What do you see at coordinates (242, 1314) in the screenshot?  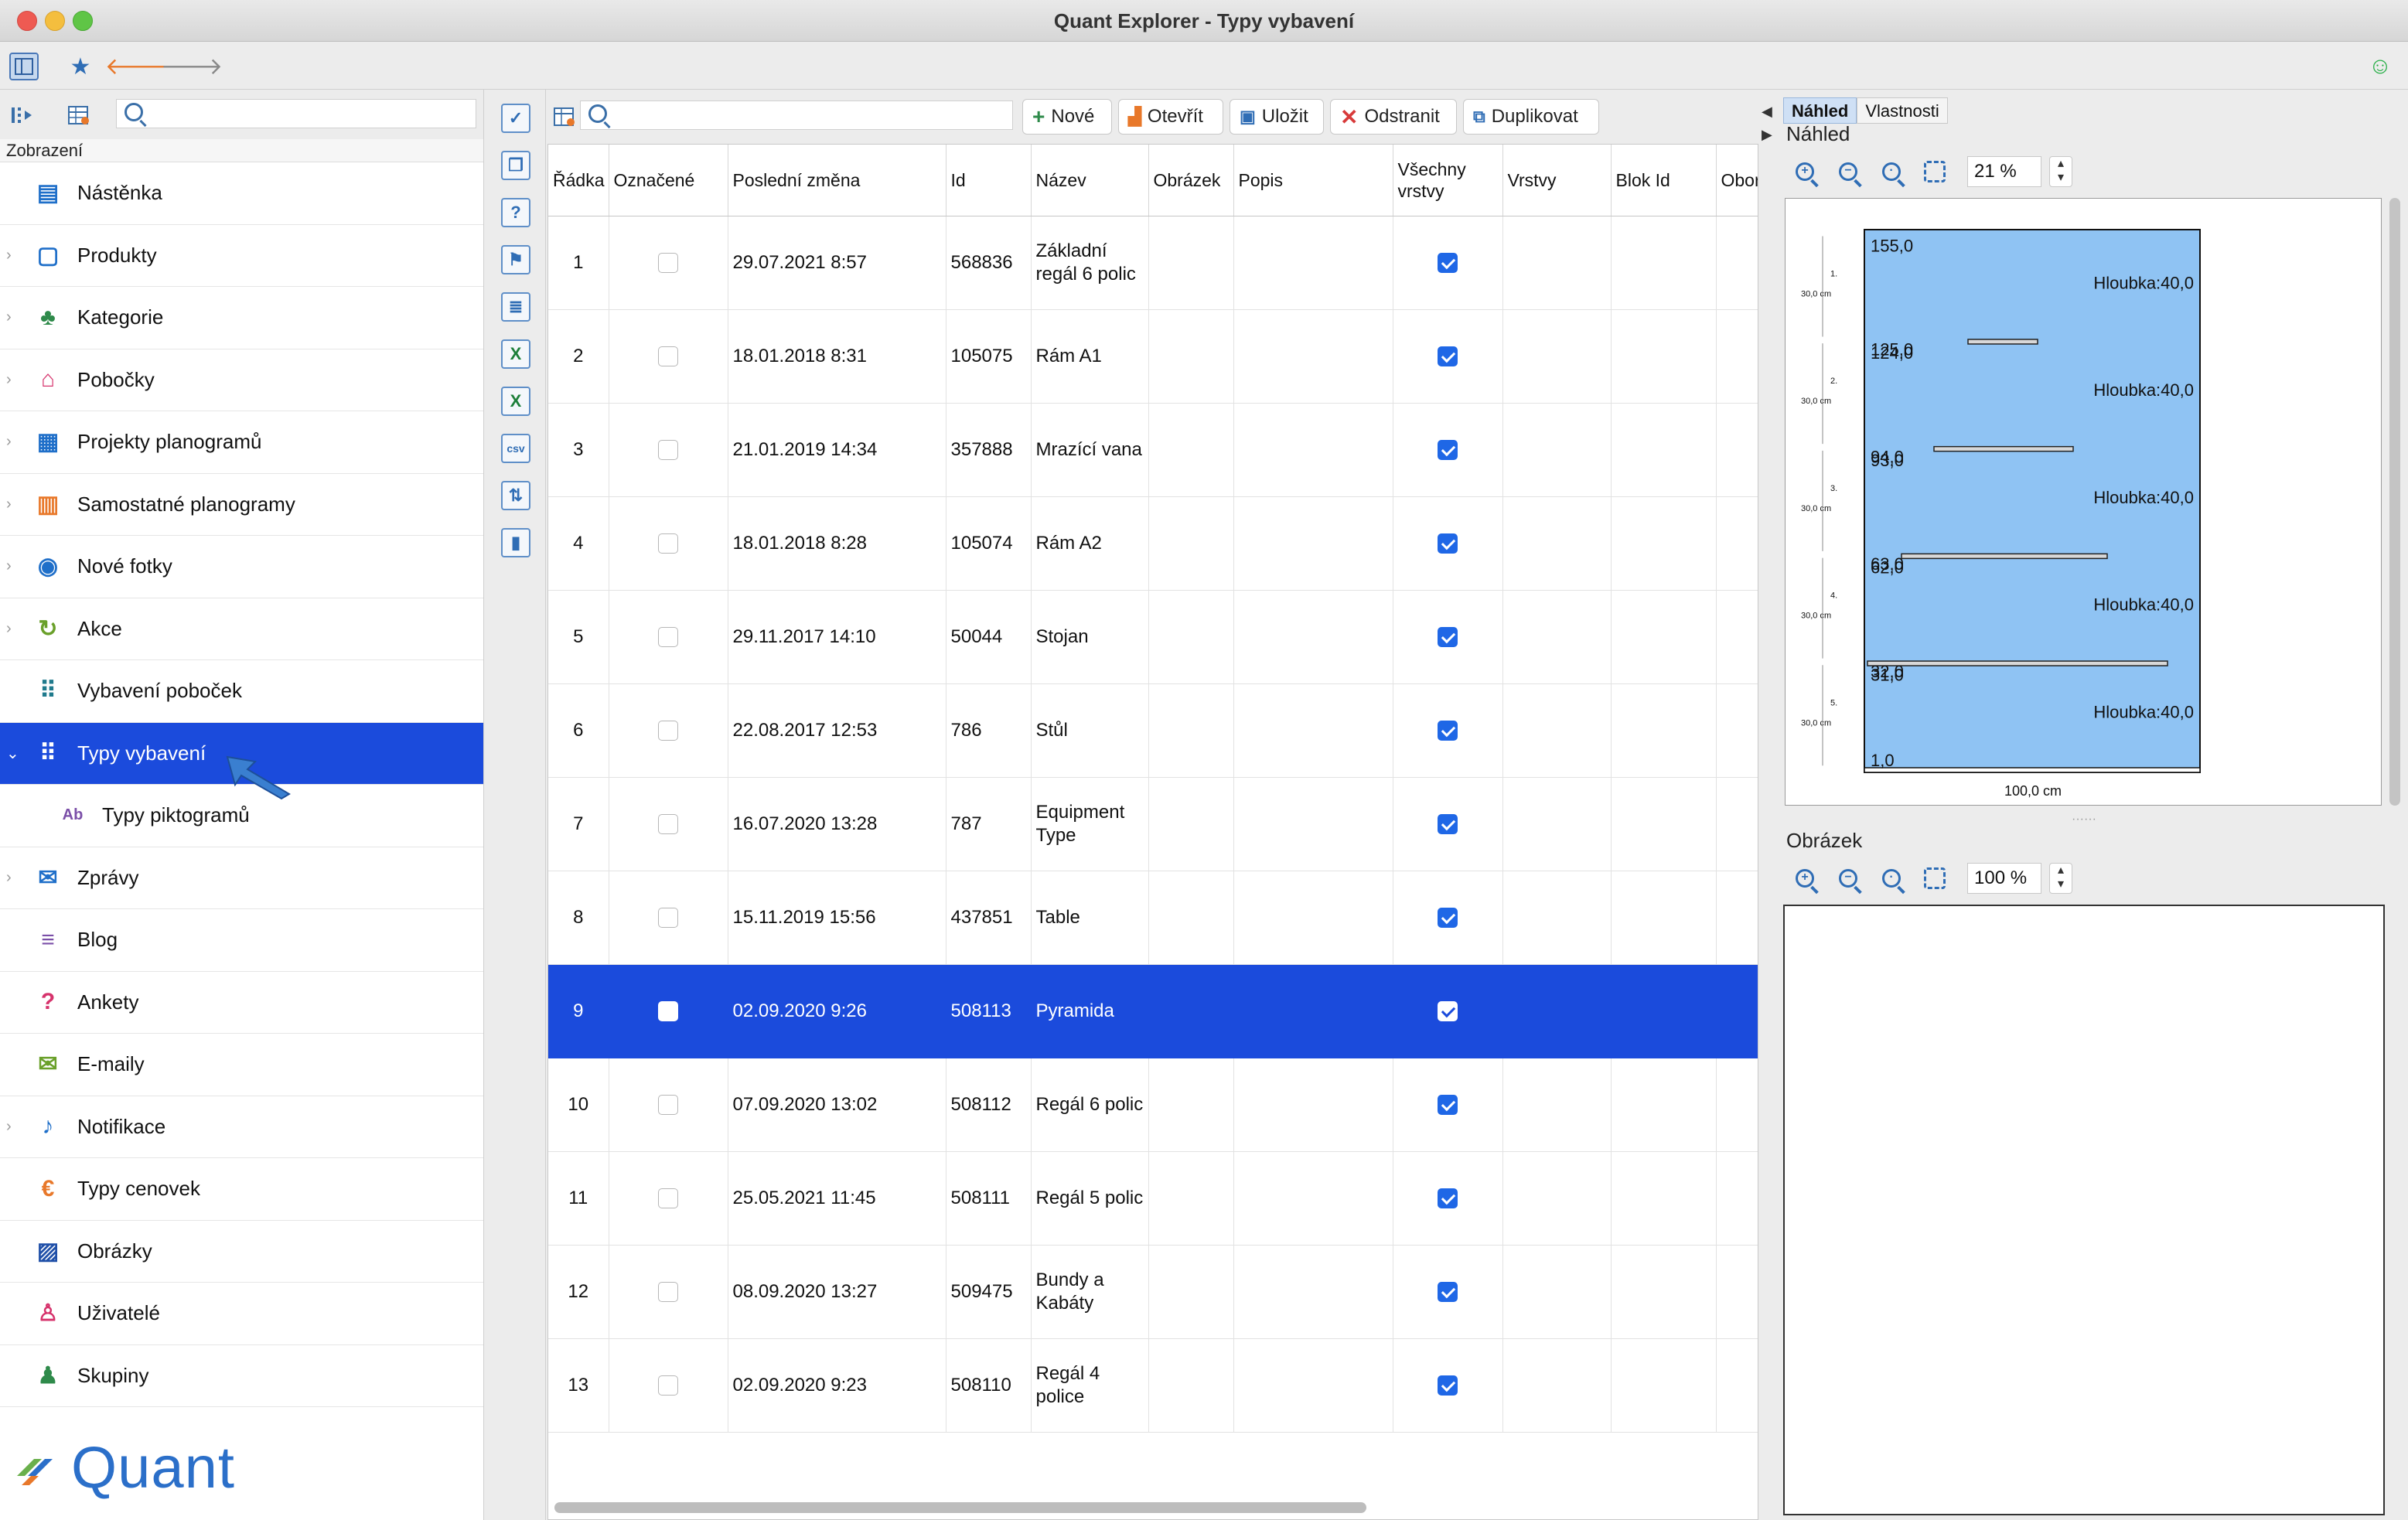 I see `sidebar-item-19: ♙ Uživatelé` at bounding box center [242, 1314].